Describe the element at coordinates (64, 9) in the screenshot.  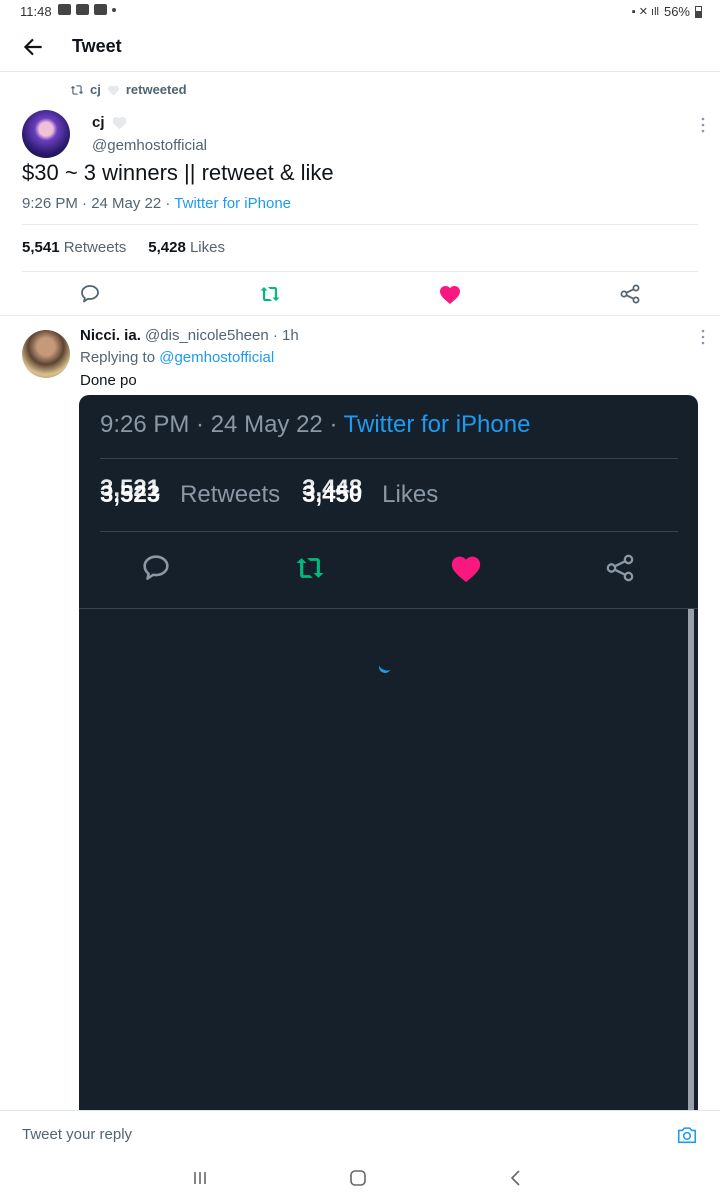
I see `gallery-icon` at that location.